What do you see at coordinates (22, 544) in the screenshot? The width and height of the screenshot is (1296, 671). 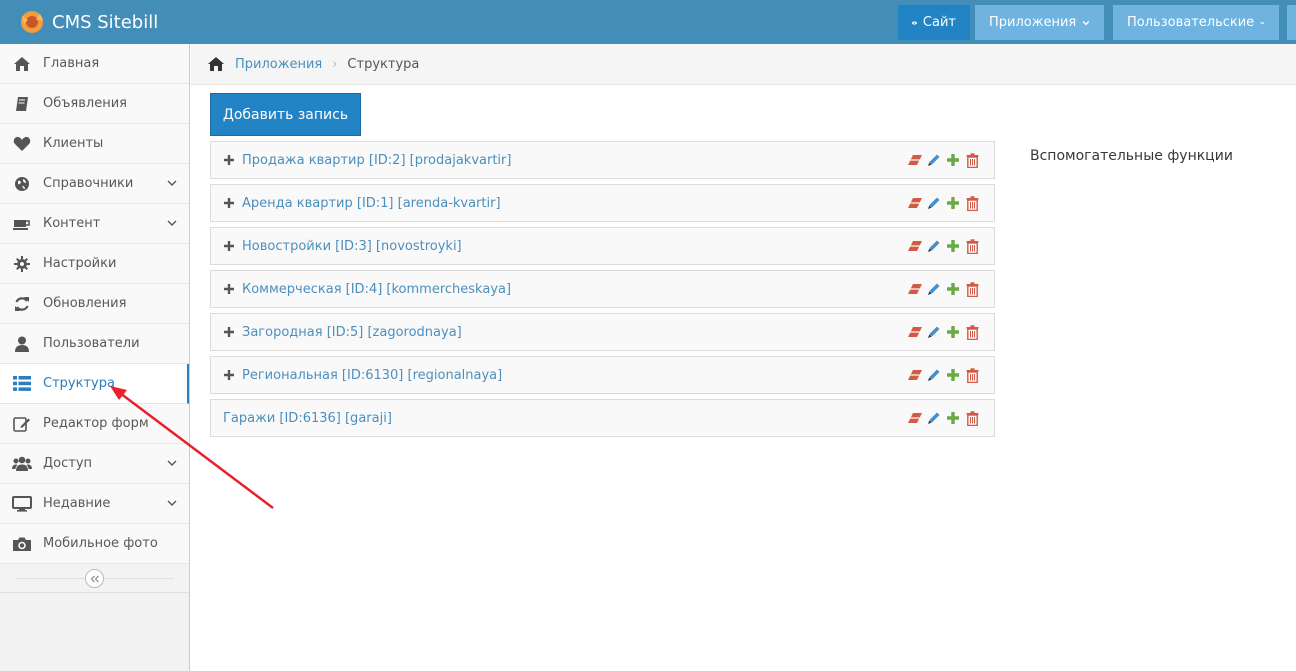 I see `camera-icon` at bounding box center [22, 544].